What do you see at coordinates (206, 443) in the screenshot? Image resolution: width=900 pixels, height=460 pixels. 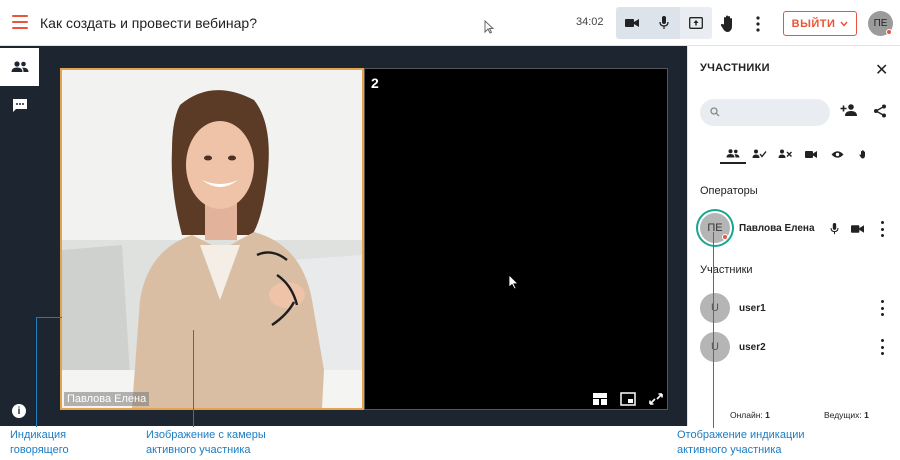 I see `annotation-camera-image: Изображение с камеры активного участника` at bounding box center [206, 443].